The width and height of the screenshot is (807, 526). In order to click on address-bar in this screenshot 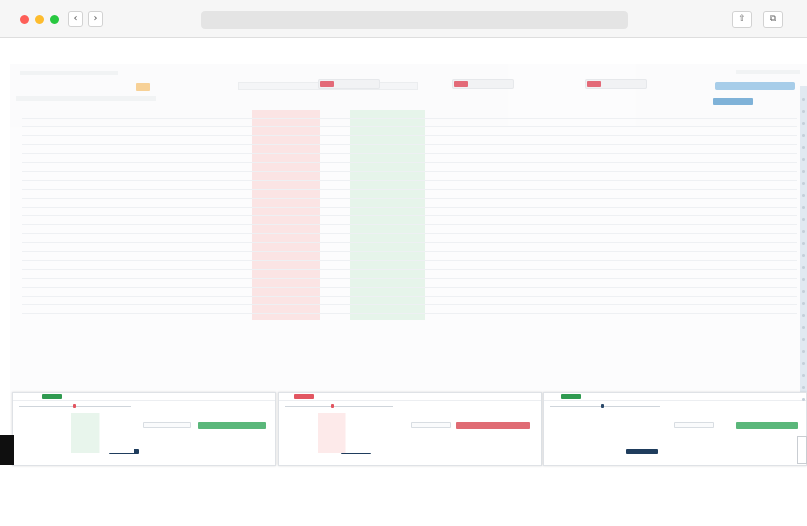, I will do `click(414, 20)`.